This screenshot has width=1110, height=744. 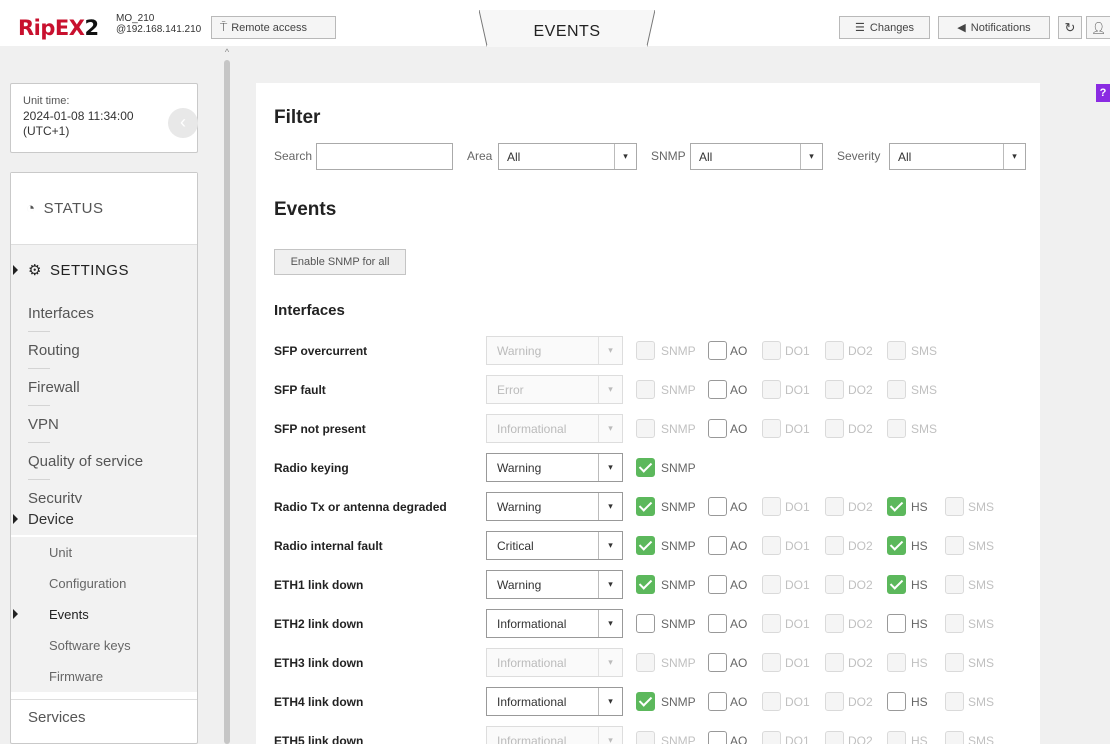 I want to click on refresh-button: ↻, so click(x=1070, y=27).